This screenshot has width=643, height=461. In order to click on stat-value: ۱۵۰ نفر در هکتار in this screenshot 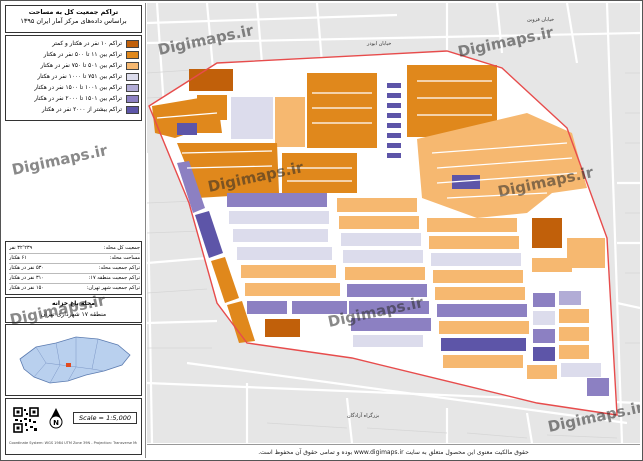, I will do `click(26, 288)`.